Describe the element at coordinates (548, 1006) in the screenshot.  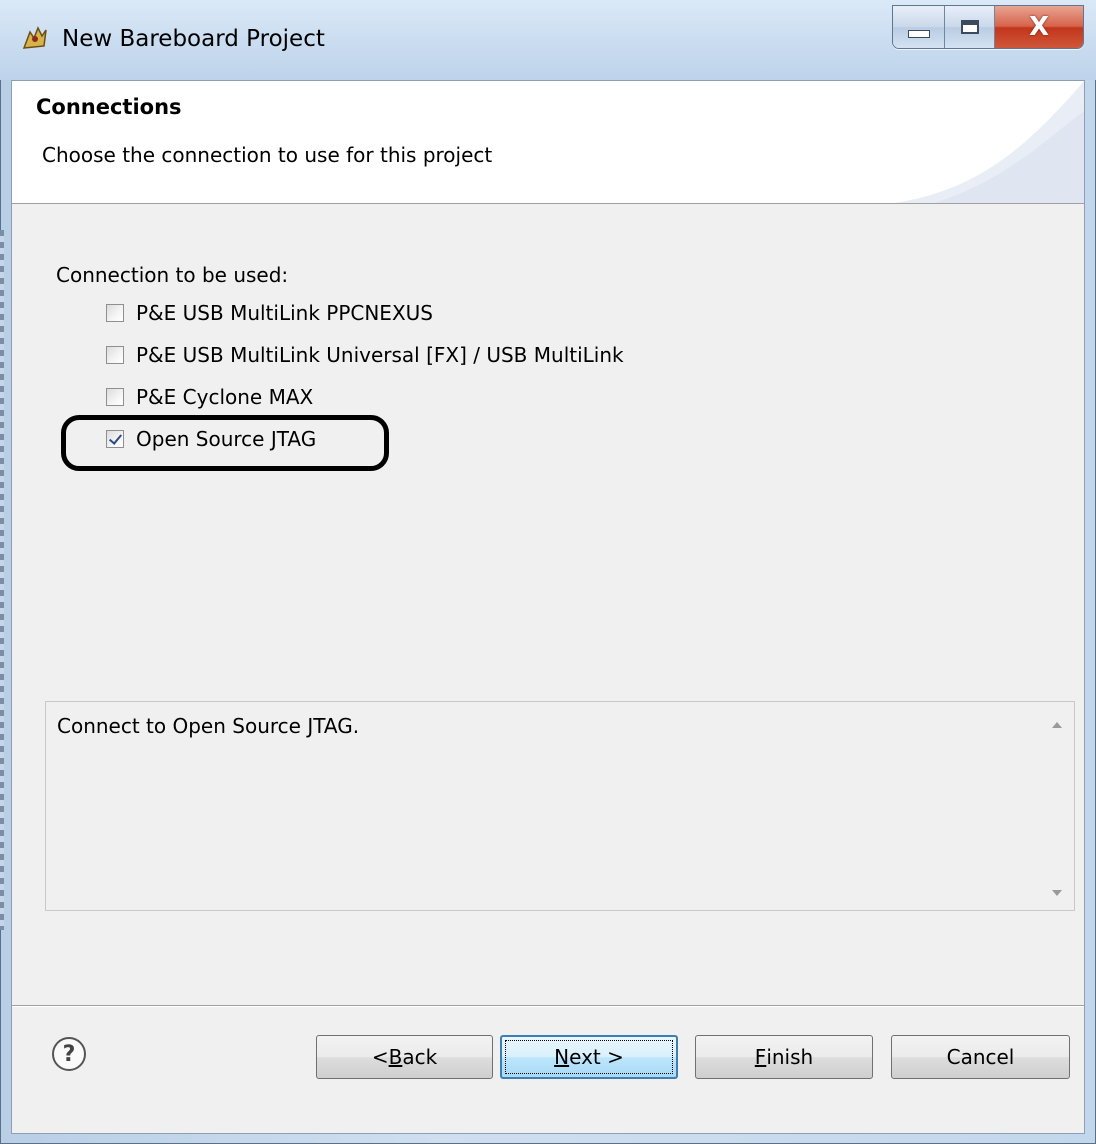
I see `footer-separator` at that location.